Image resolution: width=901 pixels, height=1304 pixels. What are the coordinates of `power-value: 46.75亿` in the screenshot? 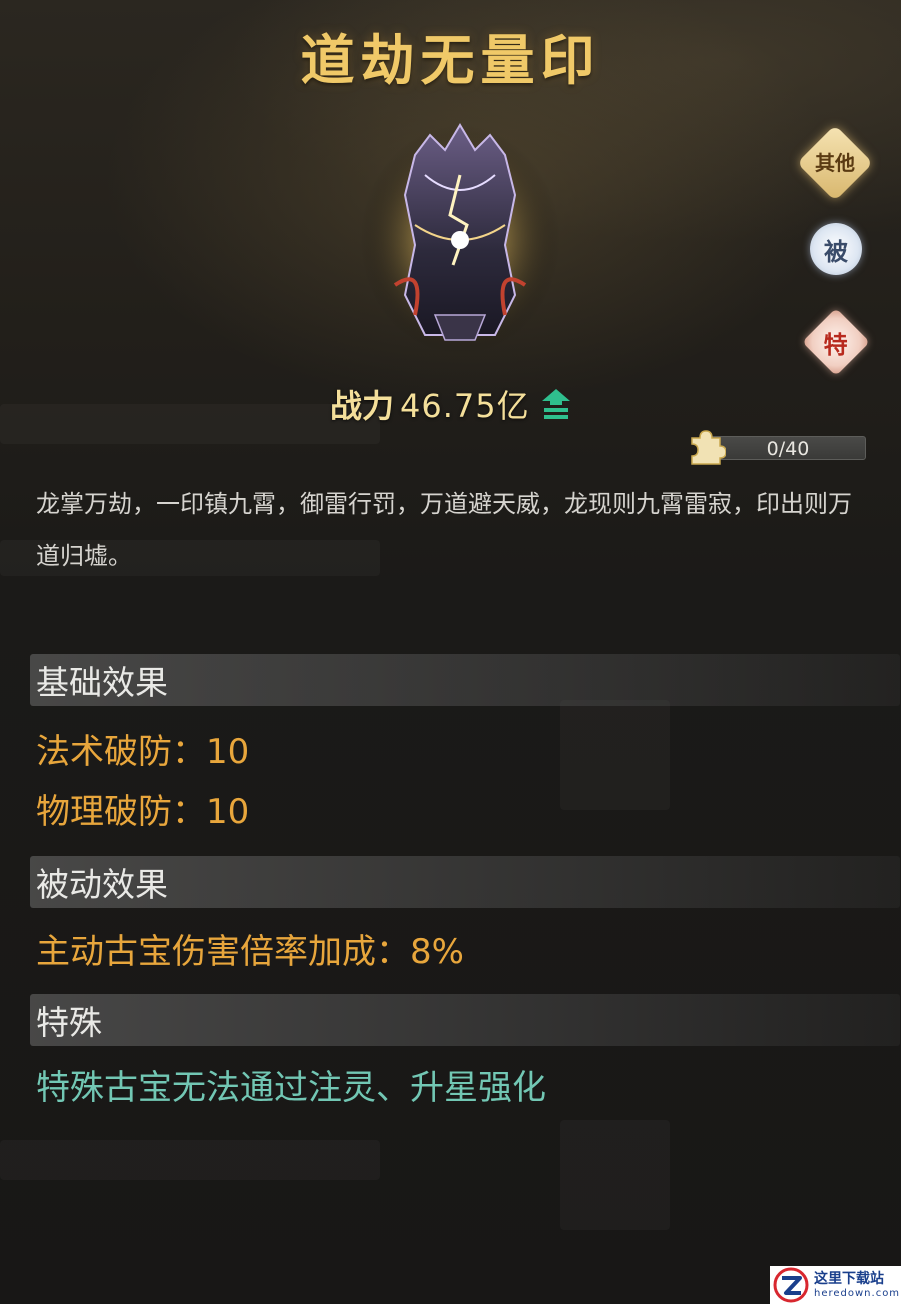 It's located at (465, 406).